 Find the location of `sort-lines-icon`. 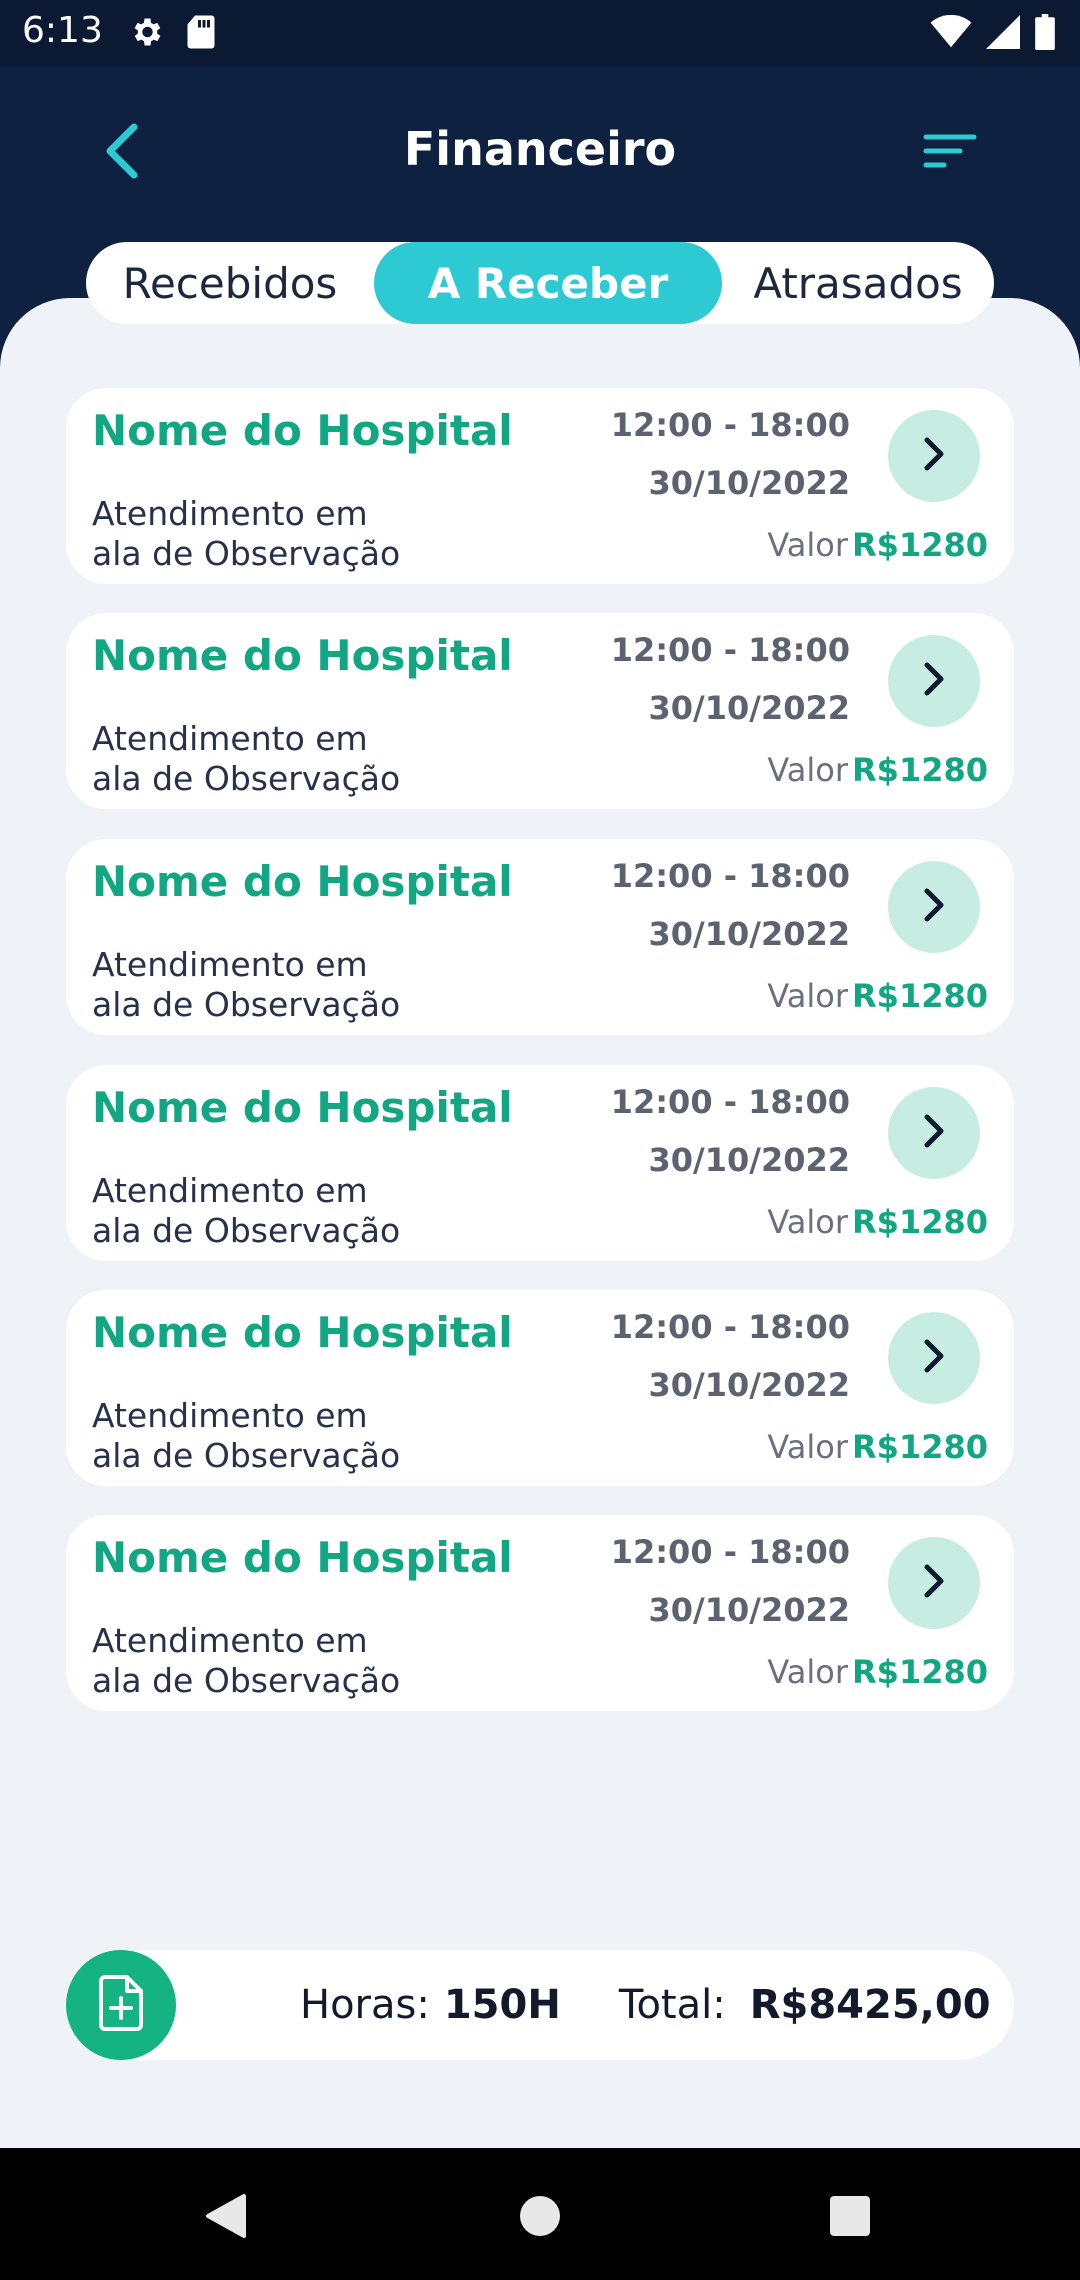

sort-lines-icon is located at coordinates (950, 153).